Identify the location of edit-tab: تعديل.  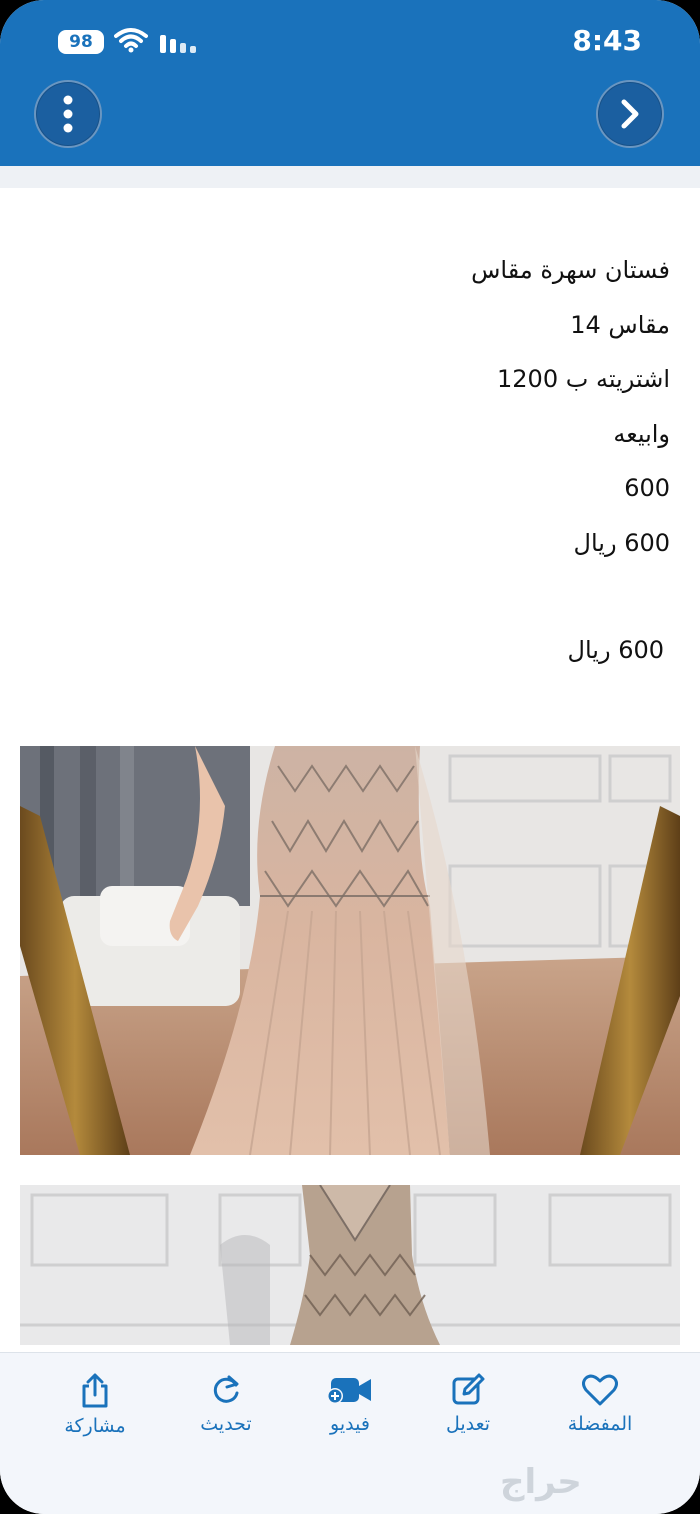
(468, 1408).